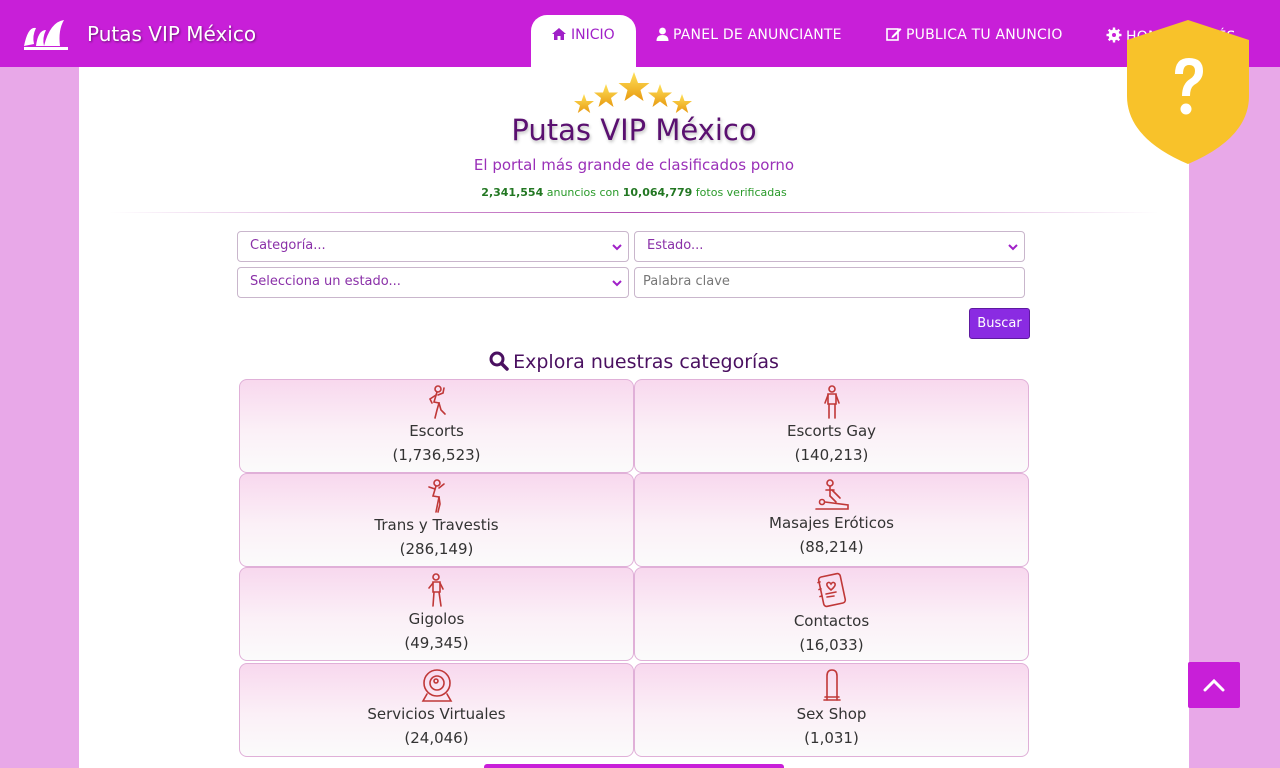 The height and width of the screenshot is (768, 1280). What do you see at coordinates (831, 402) in the screenshot?
I see `gay-escort-icon` at bounding box center [831, 402].